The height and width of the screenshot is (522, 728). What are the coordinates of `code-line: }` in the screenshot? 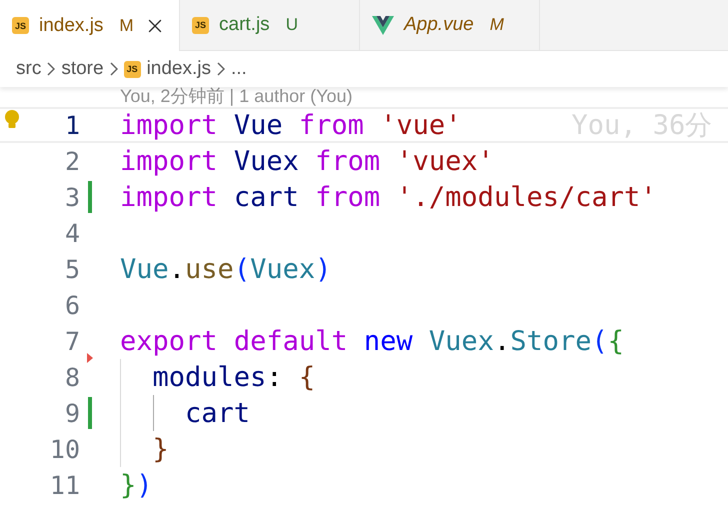 It's located at (144, 449).